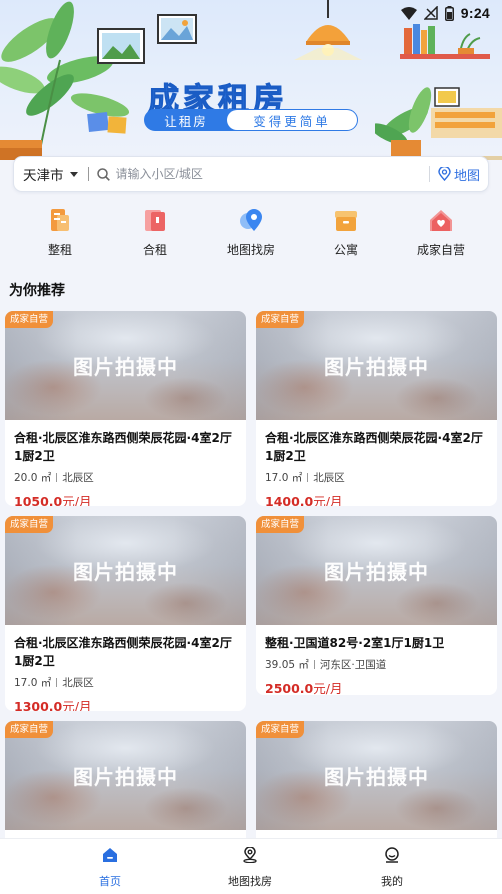  I want to click on listing-district: 河东区·卫国道, so click(353, 665).